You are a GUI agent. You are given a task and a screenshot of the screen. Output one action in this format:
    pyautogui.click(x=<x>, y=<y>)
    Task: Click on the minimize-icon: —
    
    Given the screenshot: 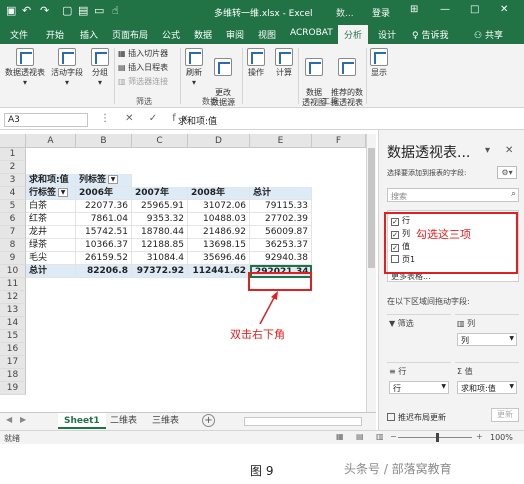 What is the action you would take?
    pyautogui.click(x=445, y=9)
    